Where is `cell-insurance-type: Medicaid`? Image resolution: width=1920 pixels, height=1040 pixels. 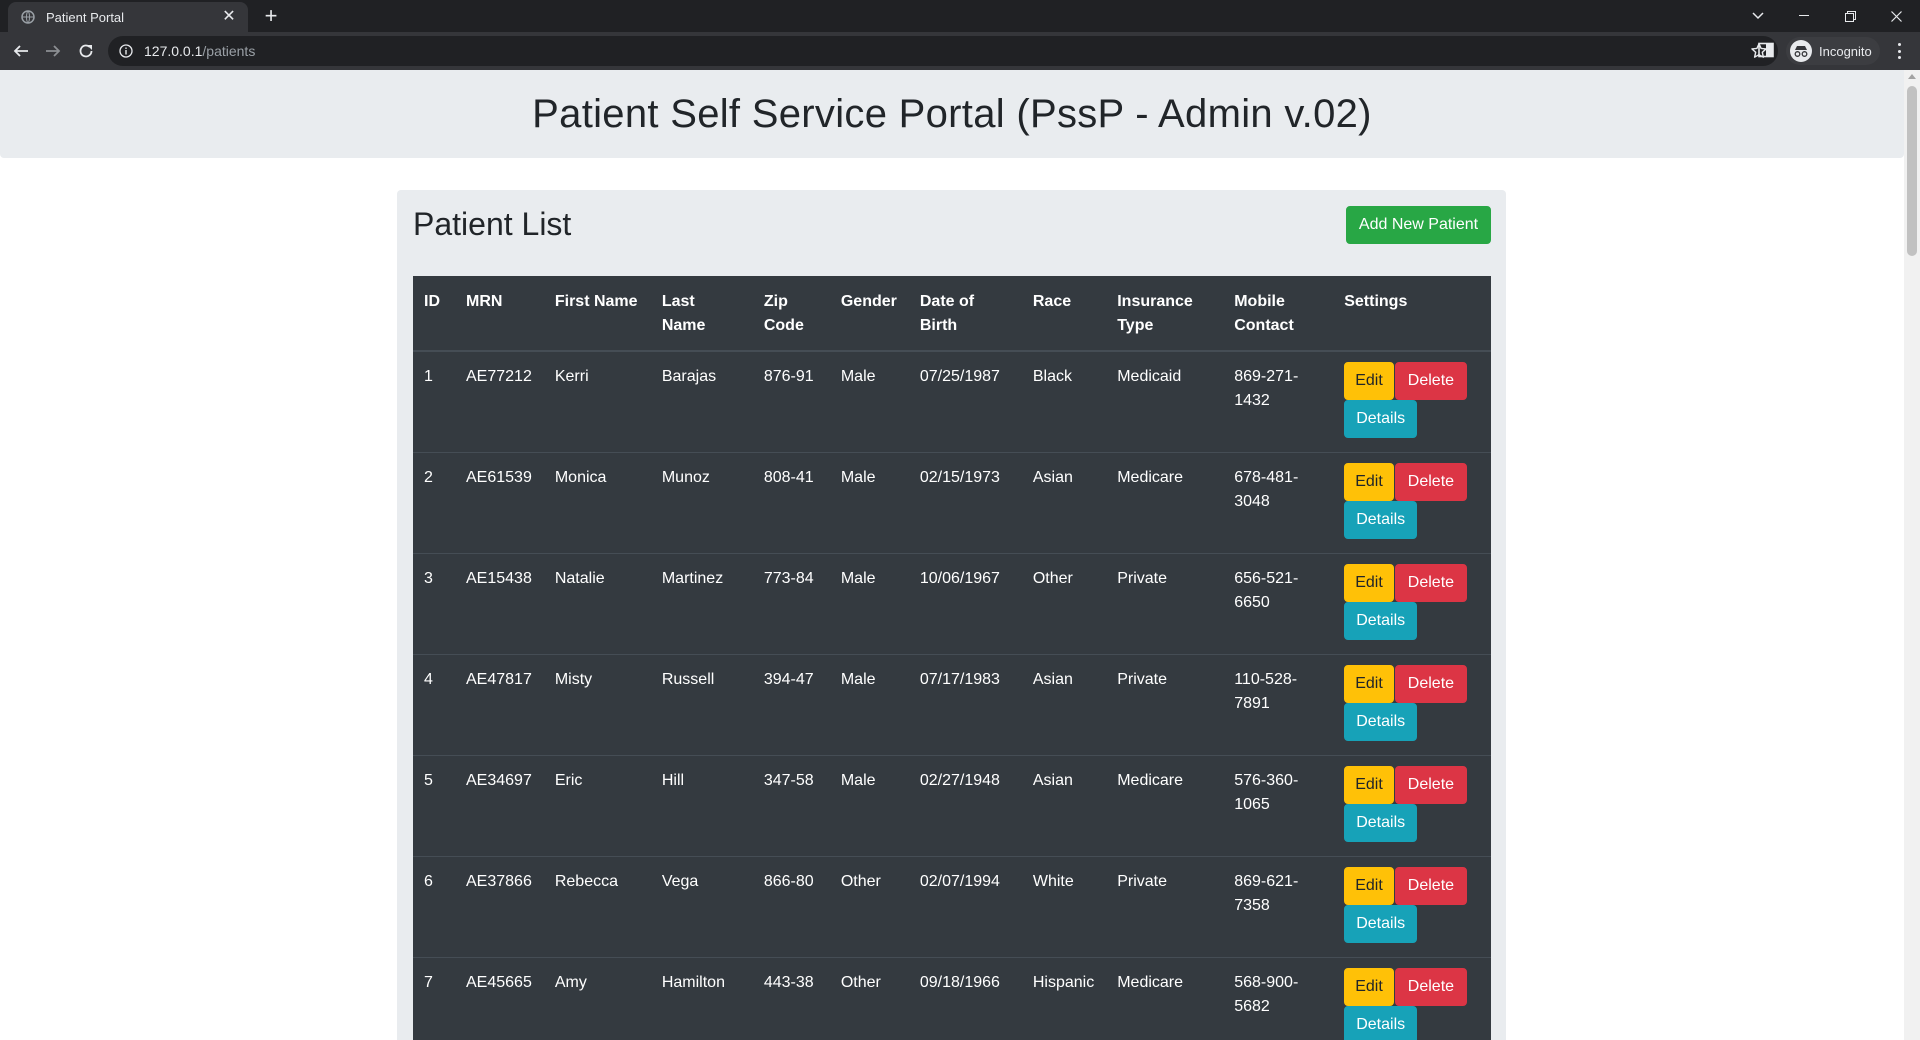
cell-insurance-type: Medicaid is located at coordinates (1165, 401).